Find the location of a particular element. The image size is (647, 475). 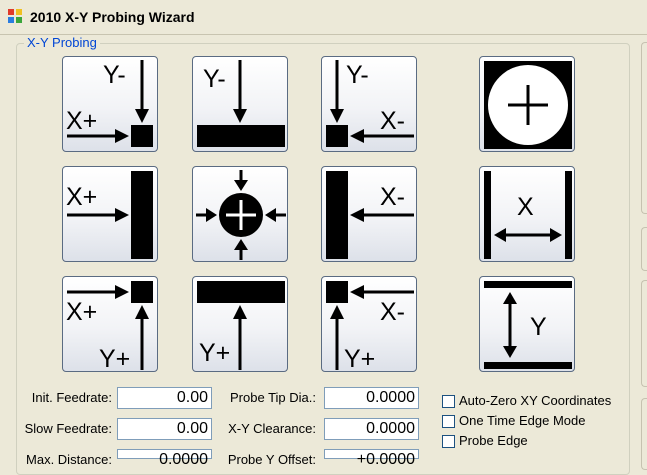

edge-top-icon: Y+ is located at coordinates (241, 325).